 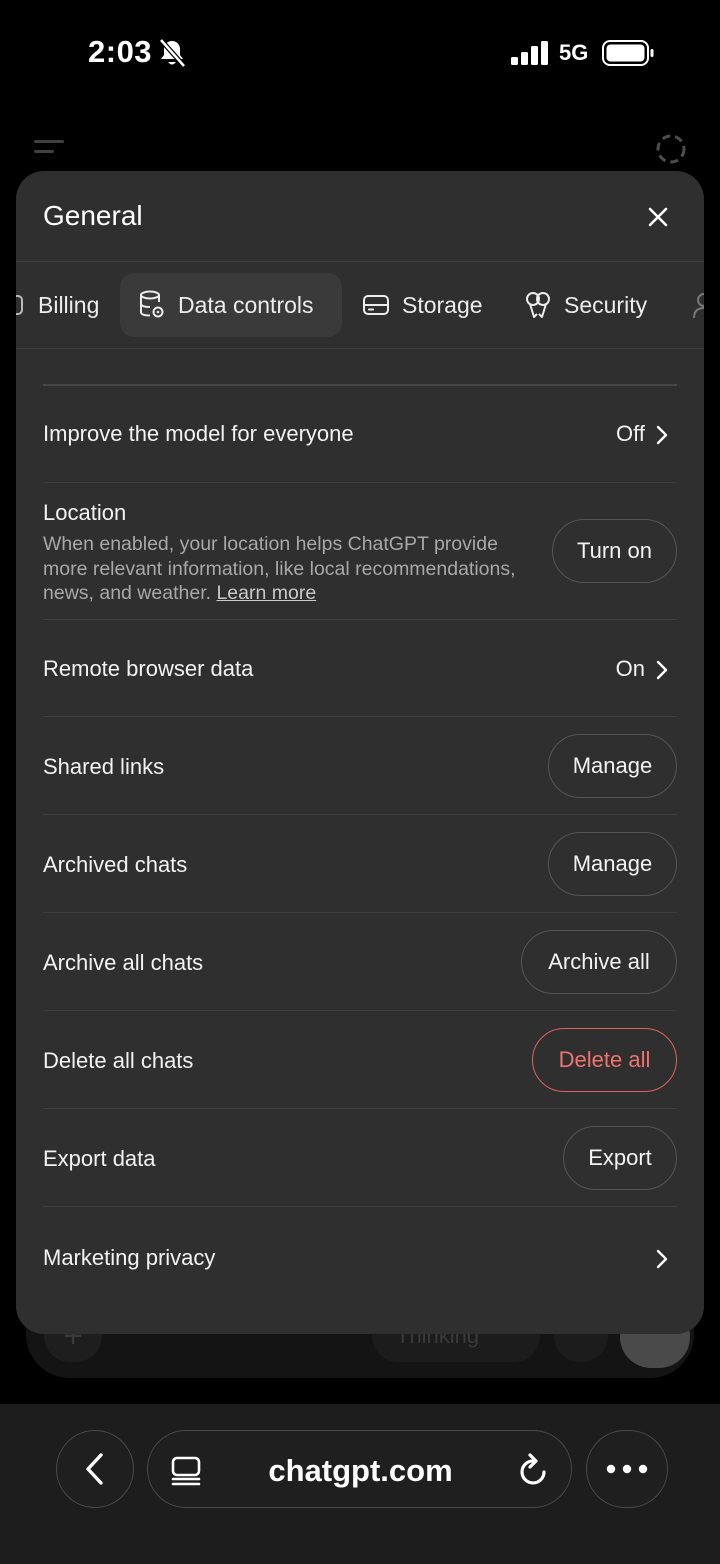 I want to click on location-label: Location, so click(x=85, y=512).